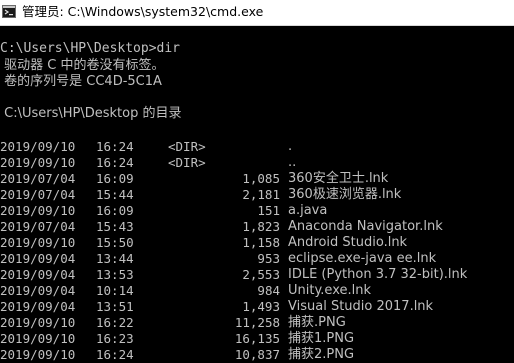 This screenshot has width=514, height=363. What do you see at coordinates (361, 306) in the screenshot?
I see `entry-name: Visual Studio 2017.lnk` at bounding box center [361, 306].